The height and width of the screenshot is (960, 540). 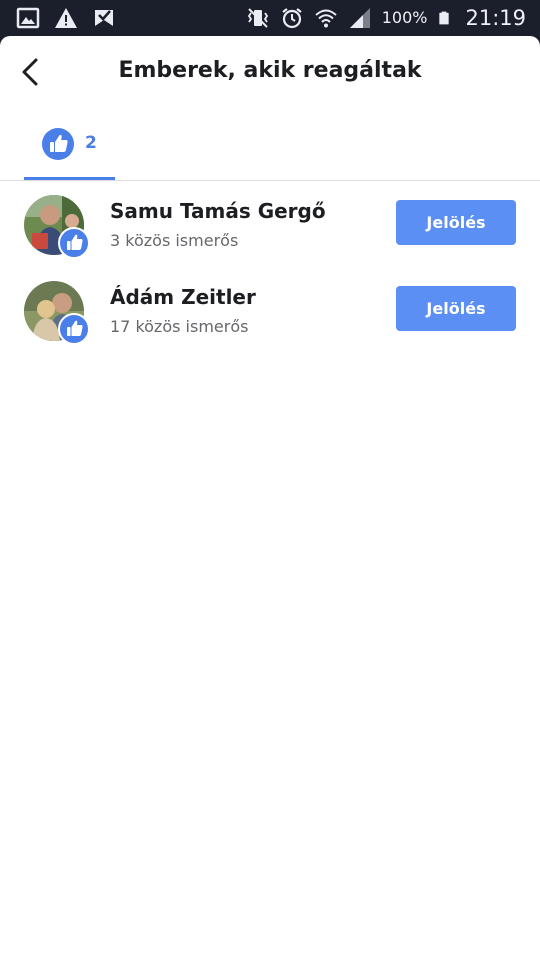 I want to click on alarm-icon, so click(x=292, y=18).